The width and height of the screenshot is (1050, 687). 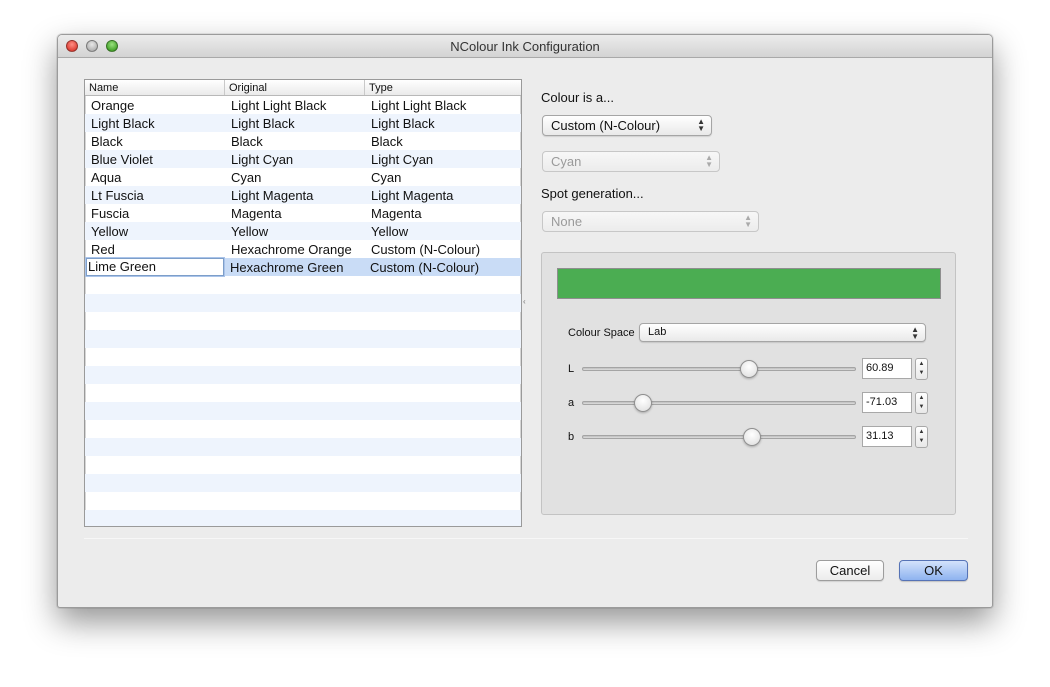 What do you see at coordinates (247, 141) in the screenshot?
I see `cell-original: Black` at bounding box center [247, 141].